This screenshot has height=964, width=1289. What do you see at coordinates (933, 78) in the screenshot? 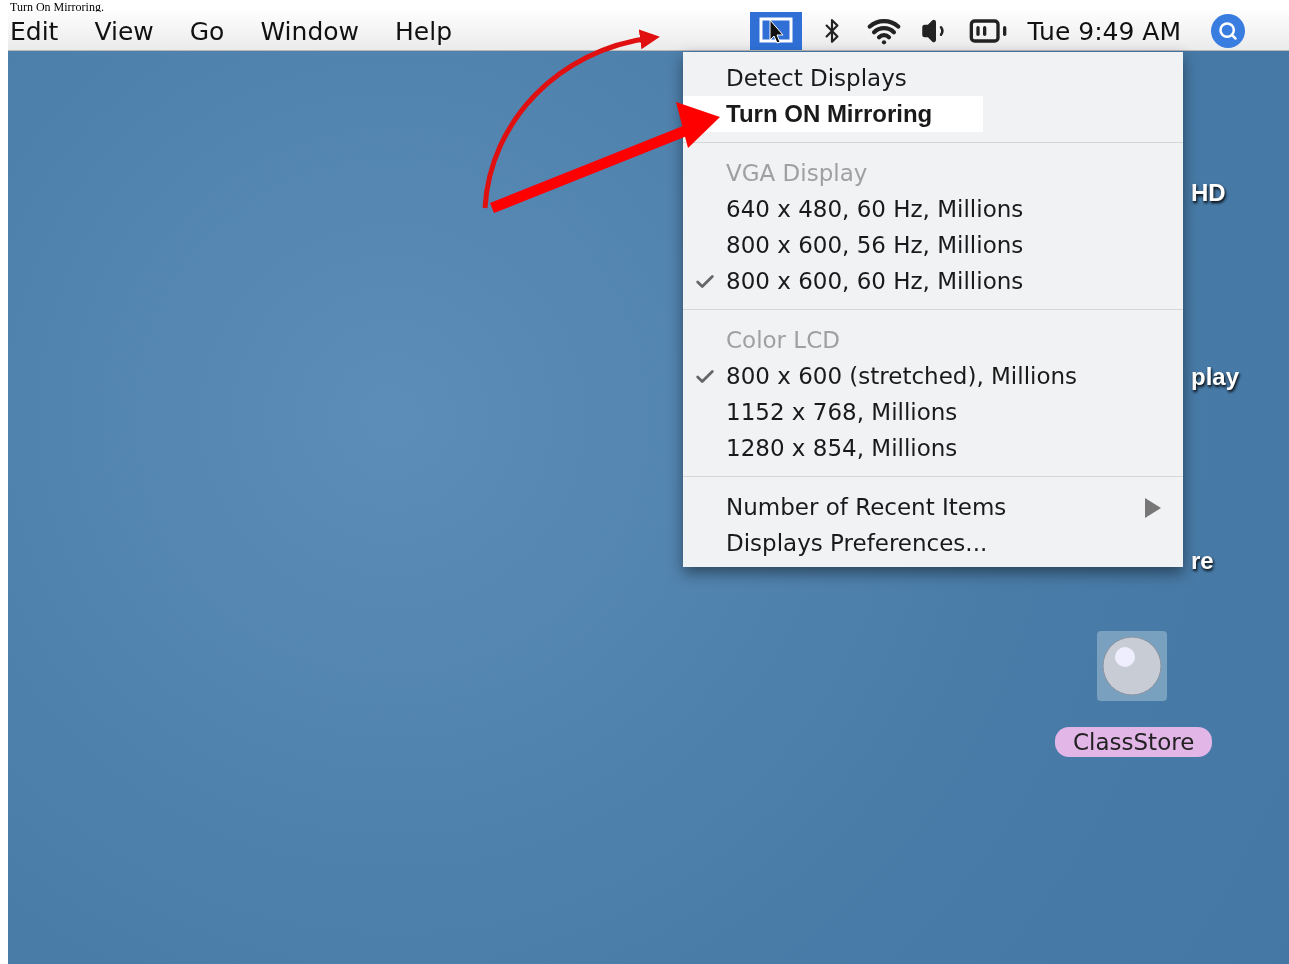
I see `menu-item: Detect Displays` at bounding box center [933, 78].